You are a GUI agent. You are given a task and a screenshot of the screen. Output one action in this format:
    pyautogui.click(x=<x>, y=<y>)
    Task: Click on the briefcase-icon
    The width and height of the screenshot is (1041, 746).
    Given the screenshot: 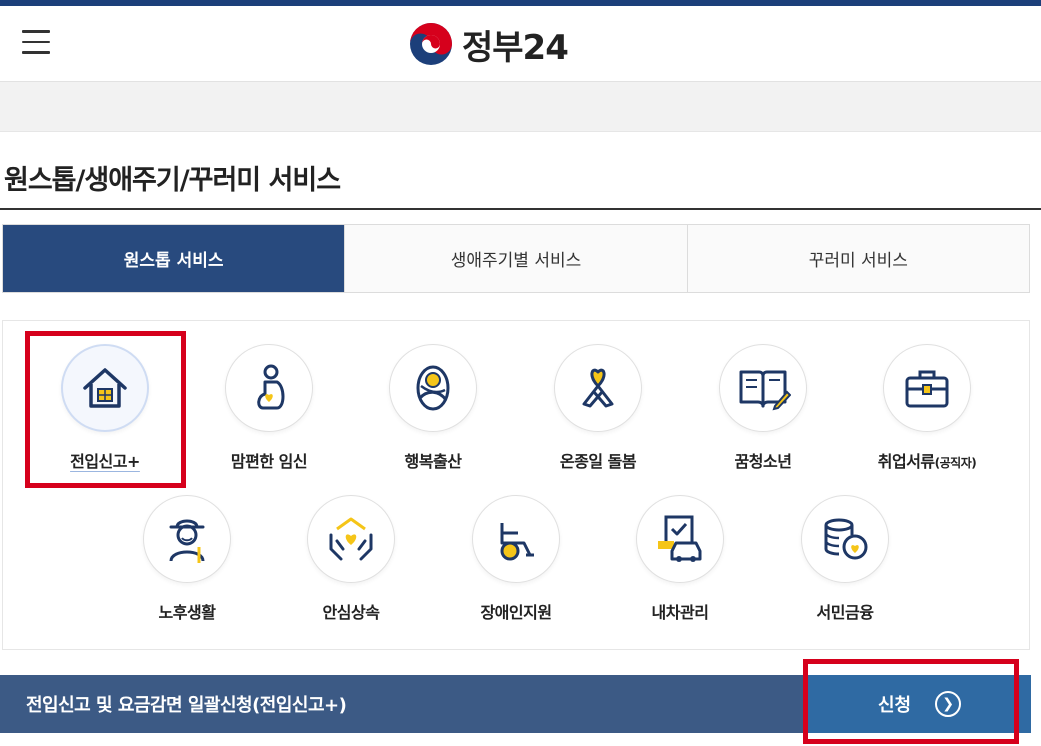 What is the action you would take?
    pyautogui.click(x=927, y=389)
    